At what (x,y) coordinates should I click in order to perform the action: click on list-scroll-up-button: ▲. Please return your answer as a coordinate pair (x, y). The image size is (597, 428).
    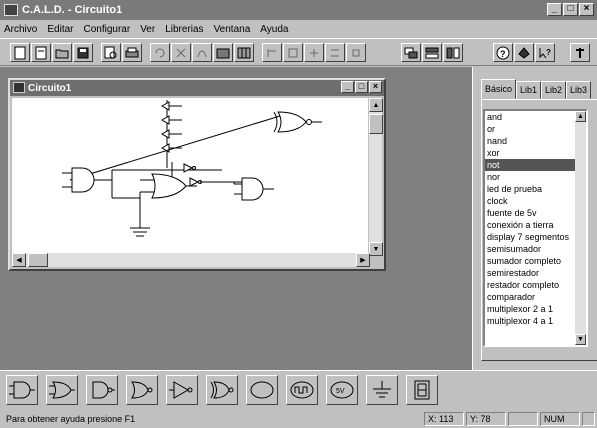
    Looking at the image, I should click on (580, 116).